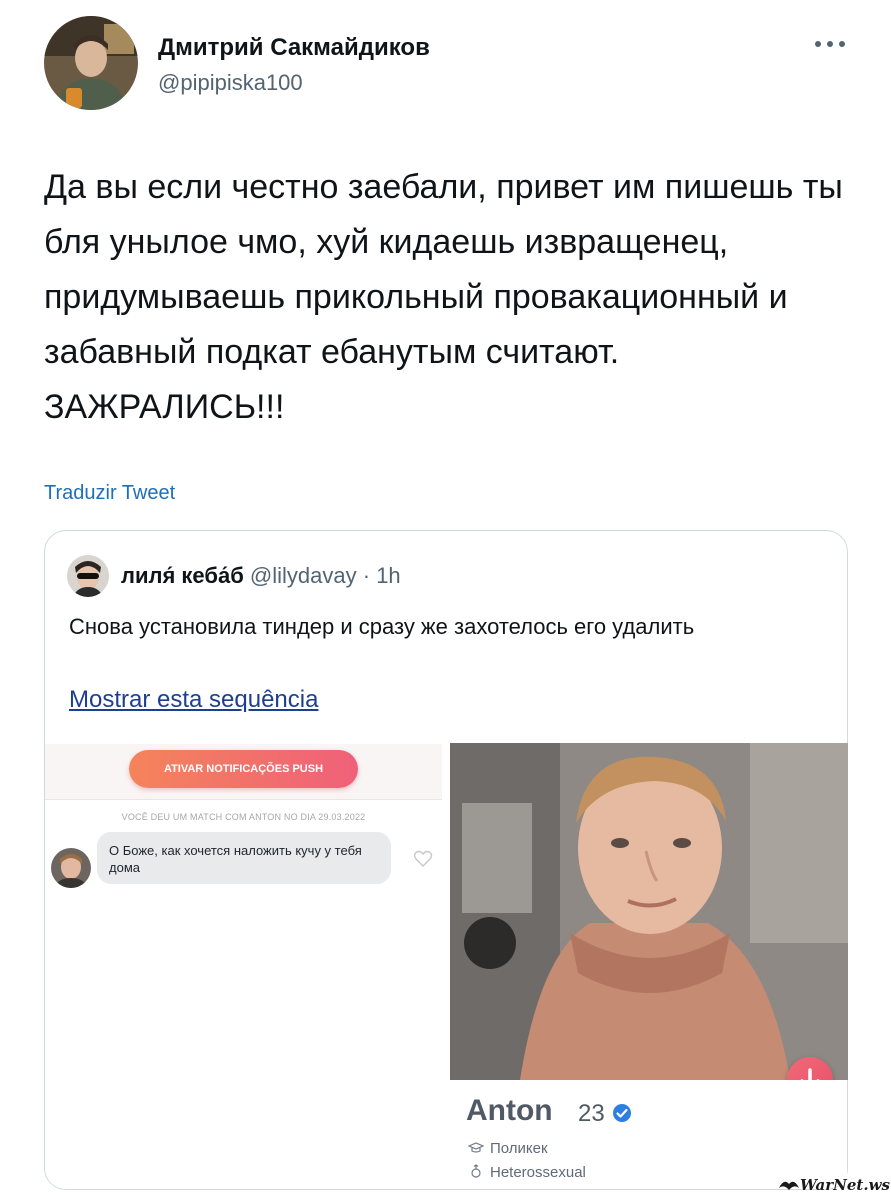 The height and width of the screenshot is (1200, 891). What do you see at coordinates (423, 859) in the screenshot?
I see `heart-icon` at bounding box center [423, 859].